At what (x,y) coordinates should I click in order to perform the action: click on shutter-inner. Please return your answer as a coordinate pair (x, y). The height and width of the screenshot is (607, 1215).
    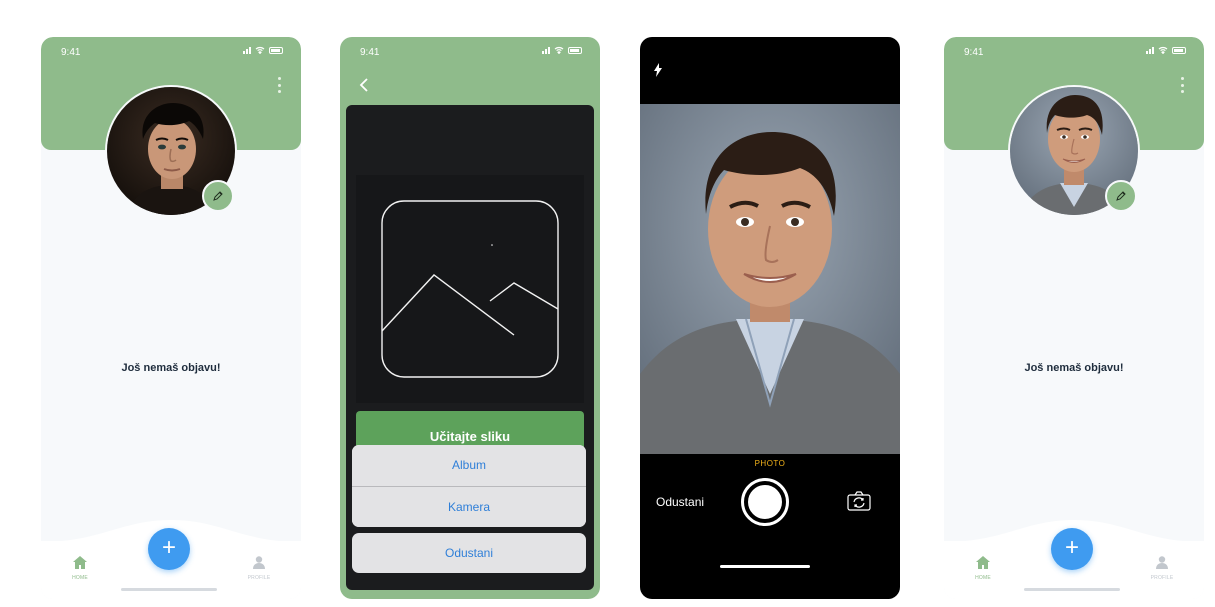
    Looking at the image, I should click on (765, 502).